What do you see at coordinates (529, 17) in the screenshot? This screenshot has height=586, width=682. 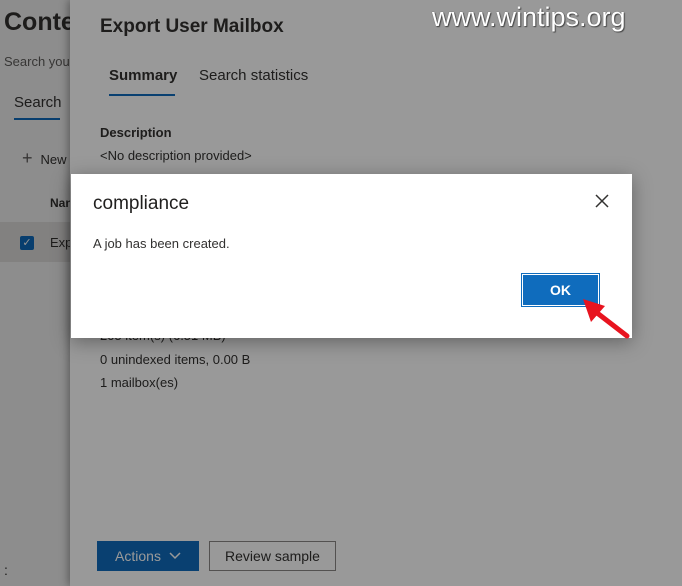 I see `watermark: www.wintips.org` at bounding box center [529, 17].